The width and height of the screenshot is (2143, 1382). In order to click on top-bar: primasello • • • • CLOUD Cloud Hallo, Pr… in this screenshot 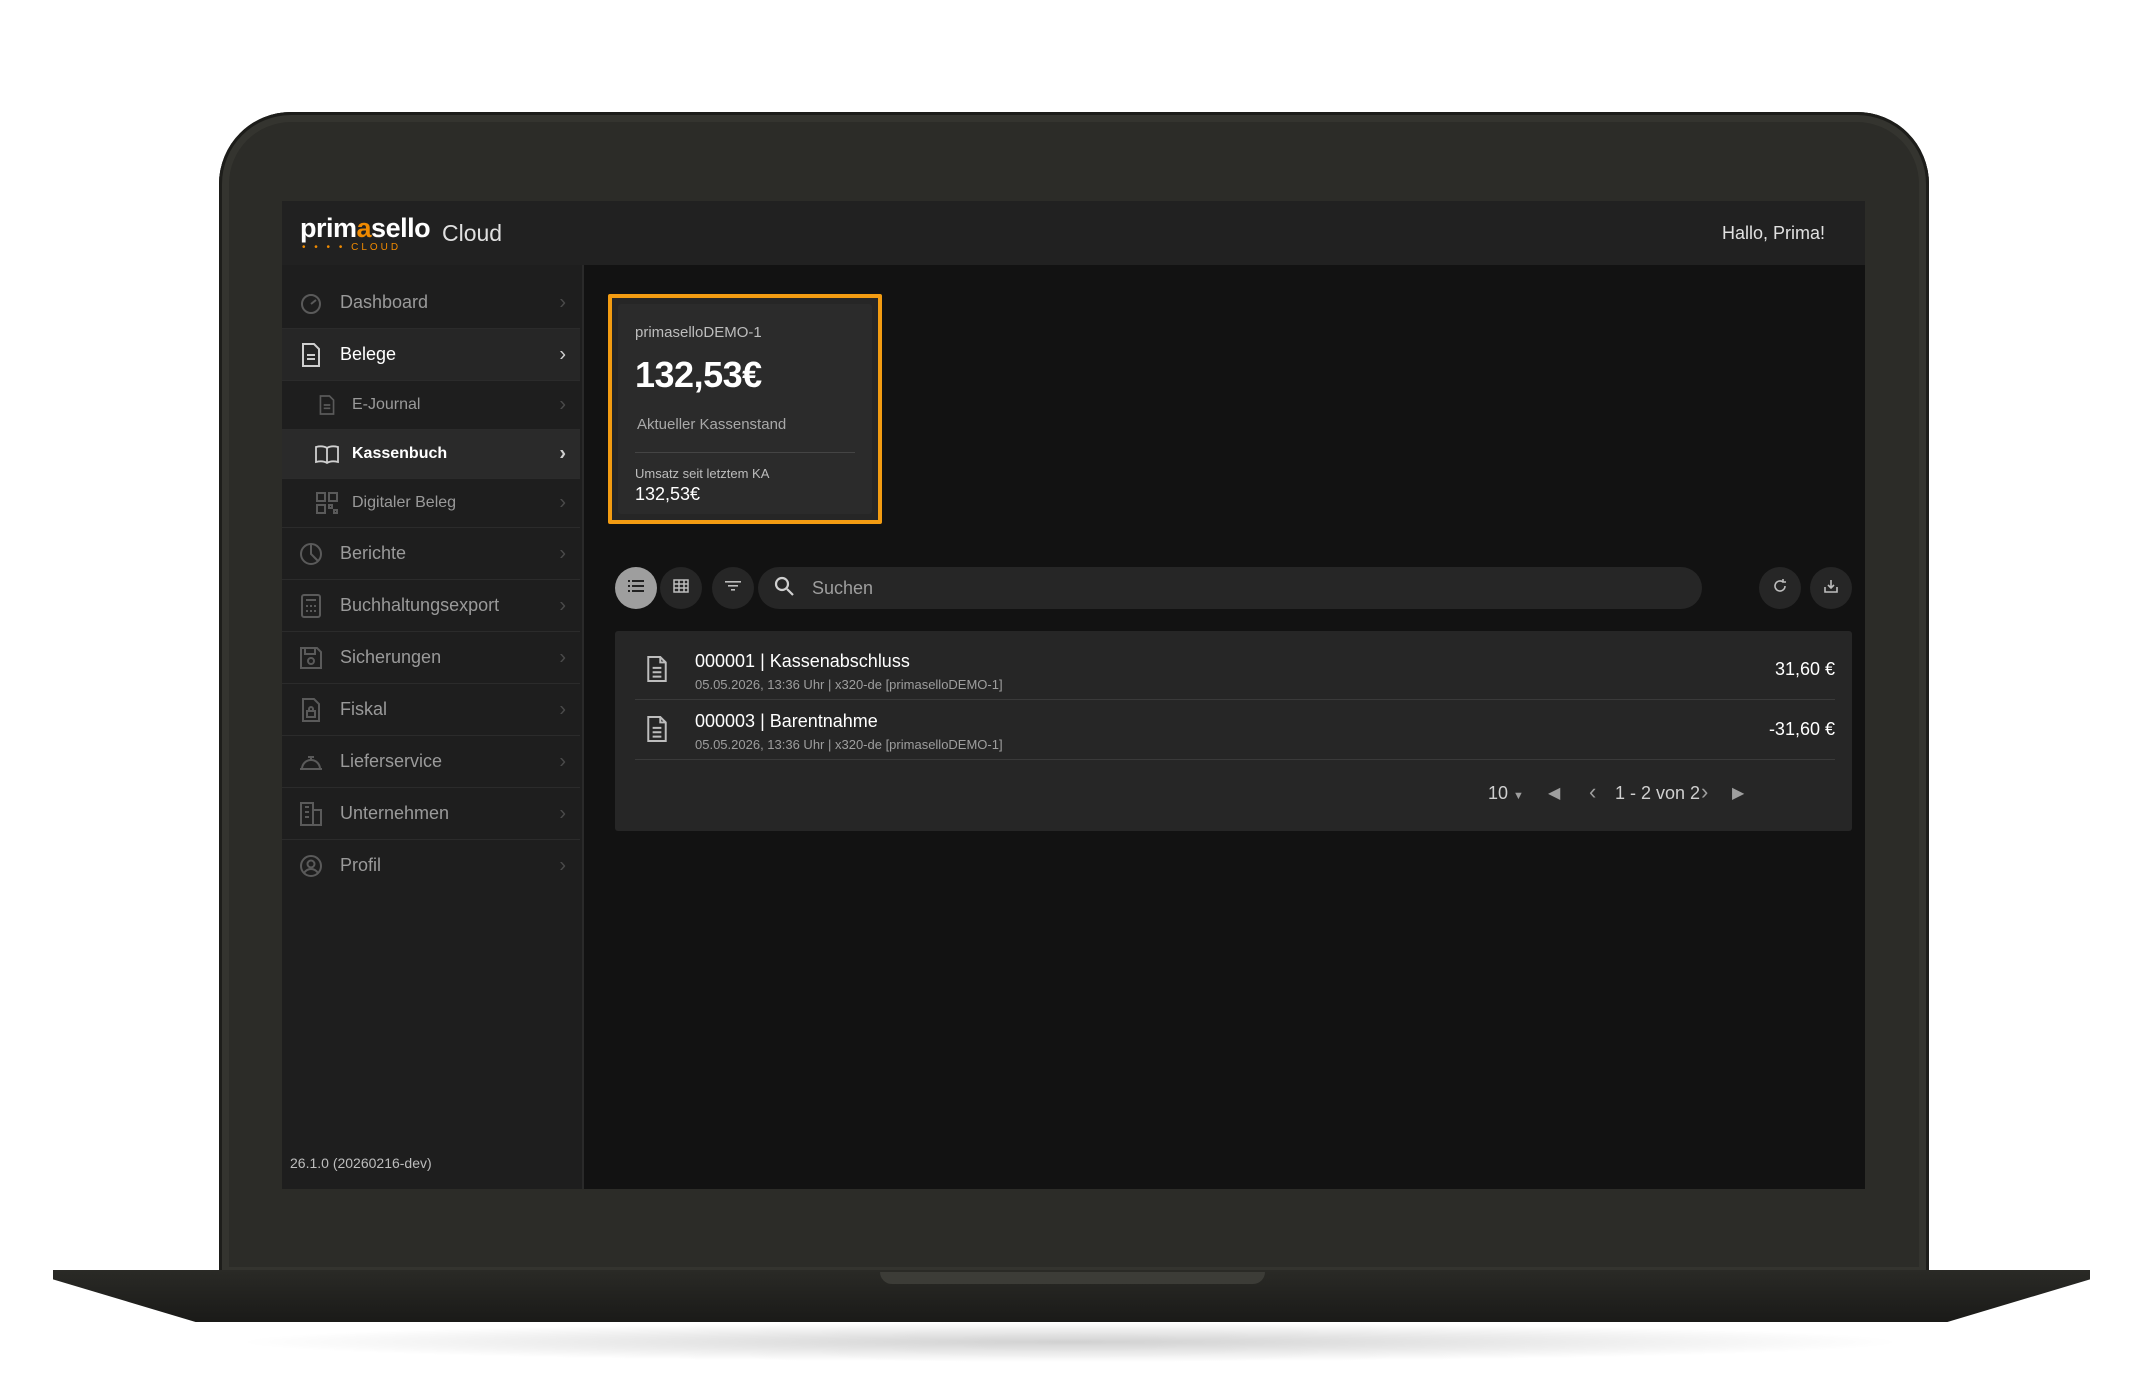, I will do `click(1073, 233)`.